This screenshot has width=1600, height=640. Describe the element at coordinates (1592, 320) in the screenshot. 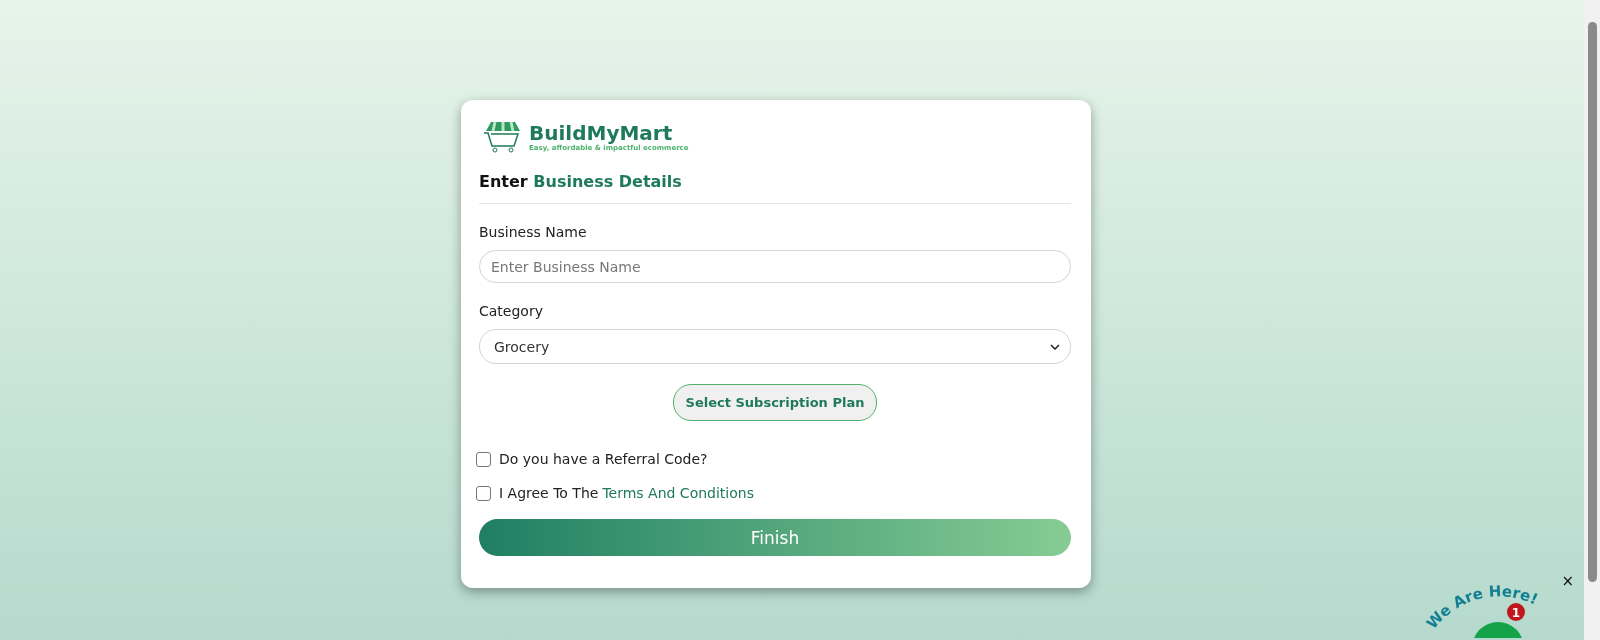

I see `scrollbar` at that location.